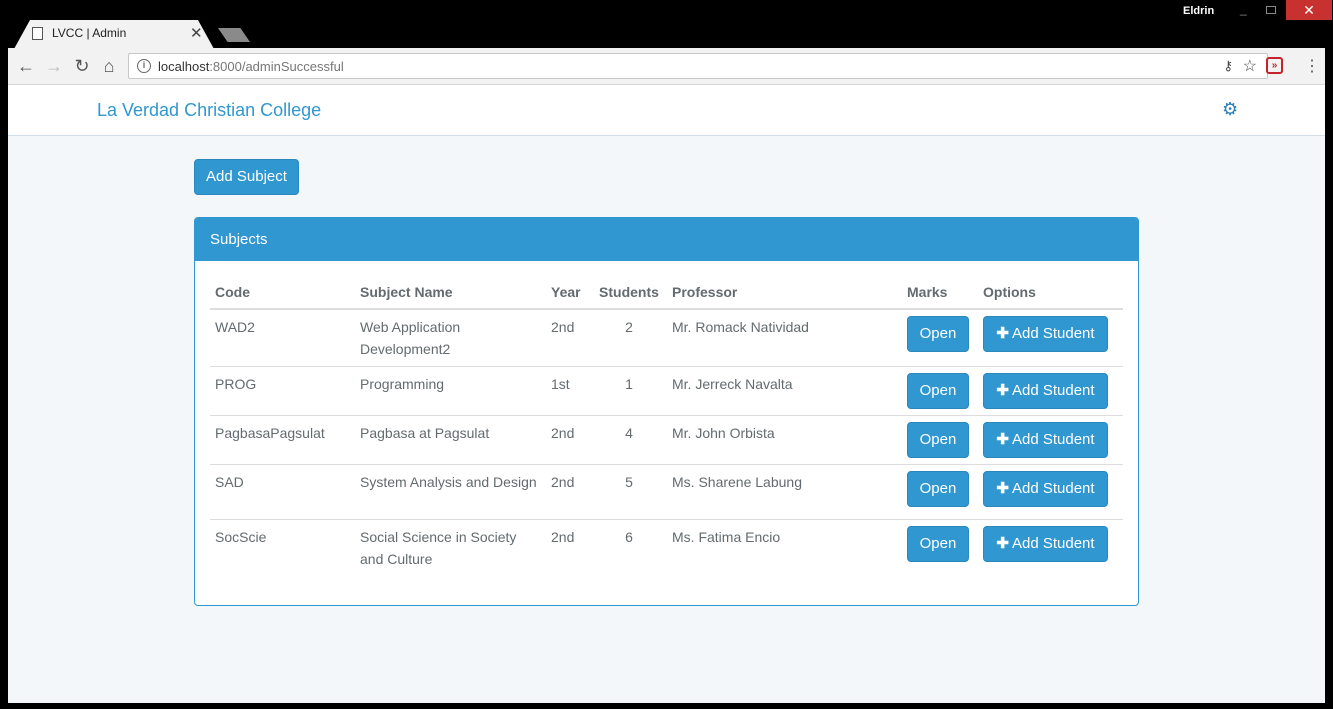  What do you see at coordinates (209, 110) in the screenshot?
I see `site-brand: La Verdad Christian College` at bounding box center [209, 110].